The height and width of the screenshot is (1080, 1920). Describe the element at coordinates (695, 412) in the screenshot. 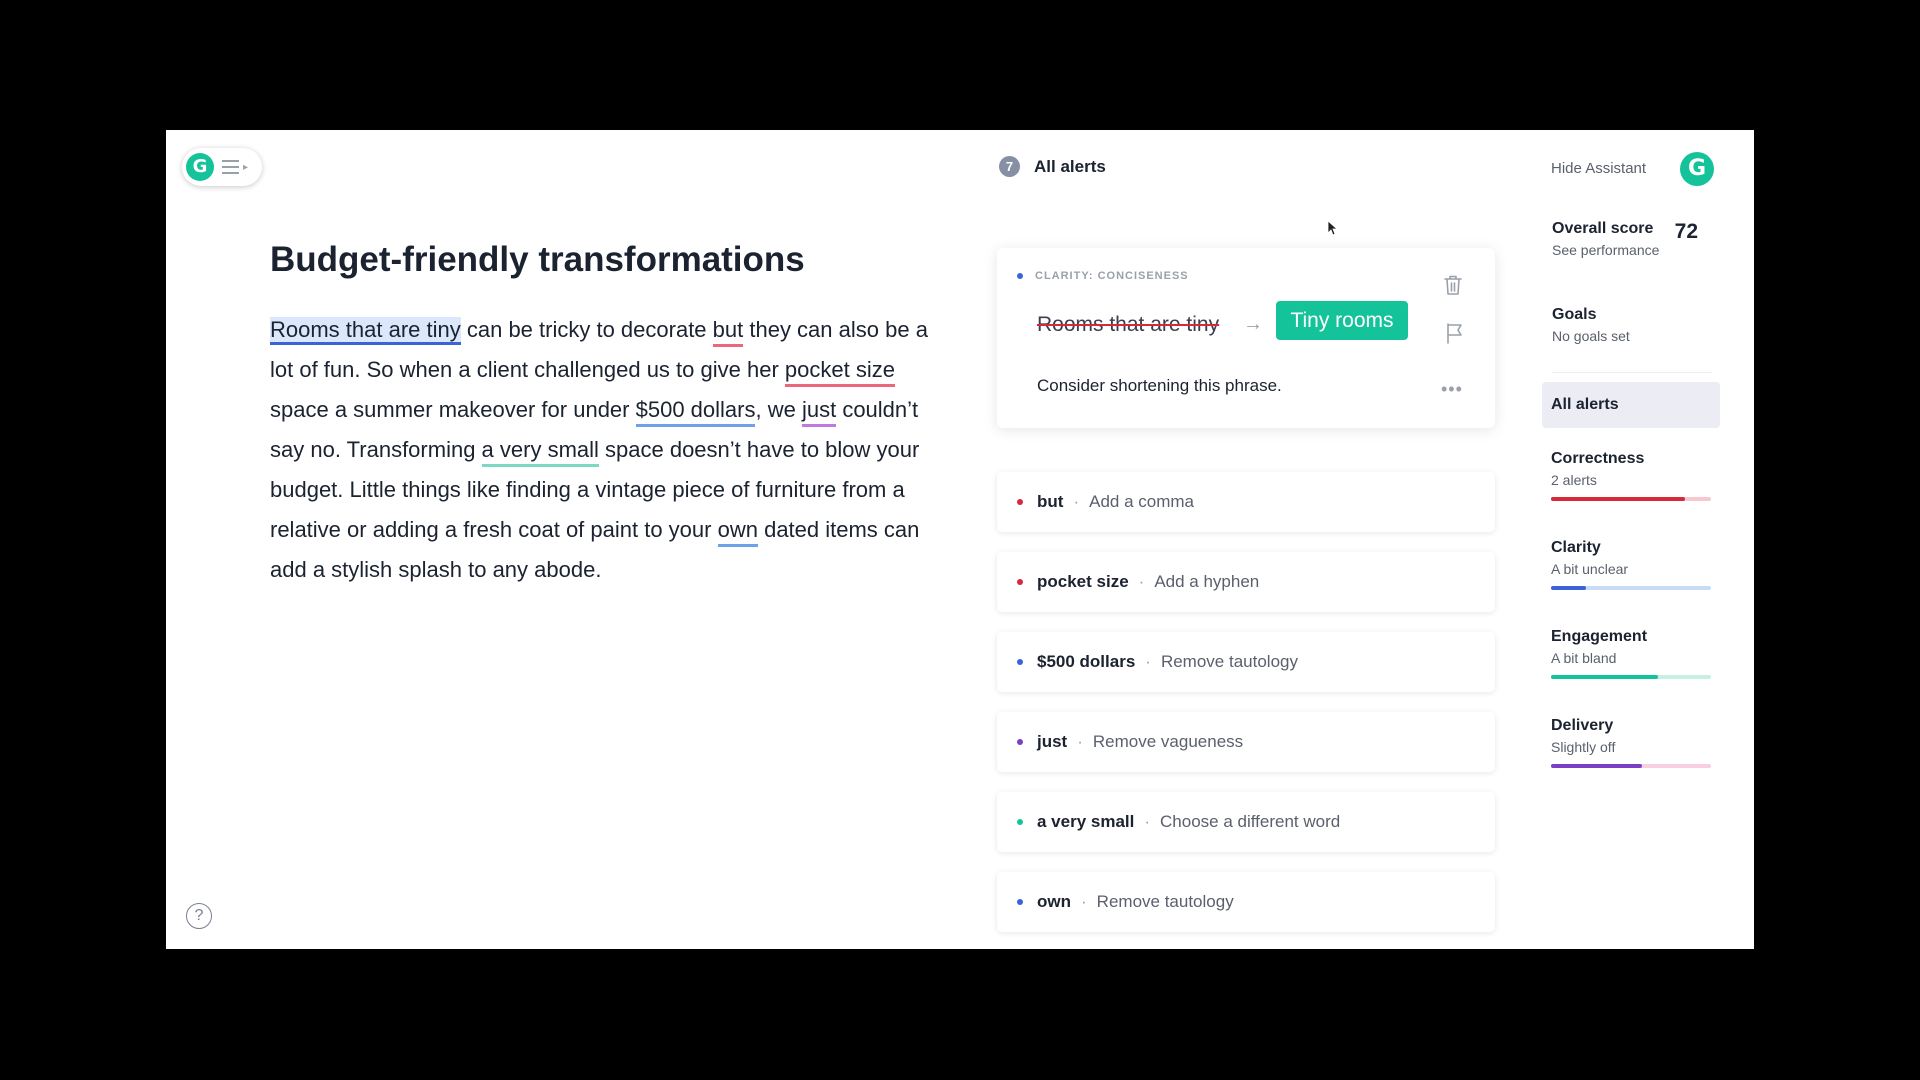

I see `highlight-500-dollars: $500 dollars` at that location.